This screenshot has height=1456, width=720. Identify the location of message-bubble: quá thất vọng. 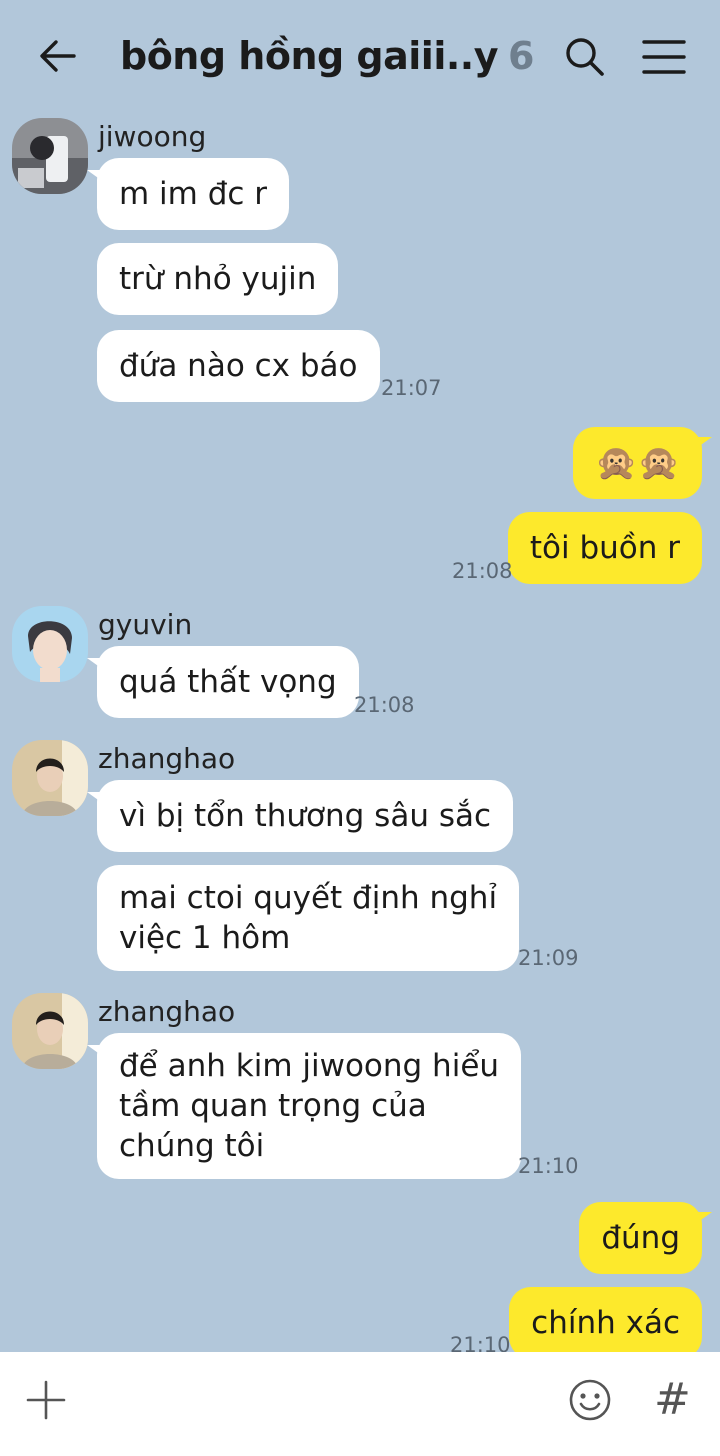
(223, 682).